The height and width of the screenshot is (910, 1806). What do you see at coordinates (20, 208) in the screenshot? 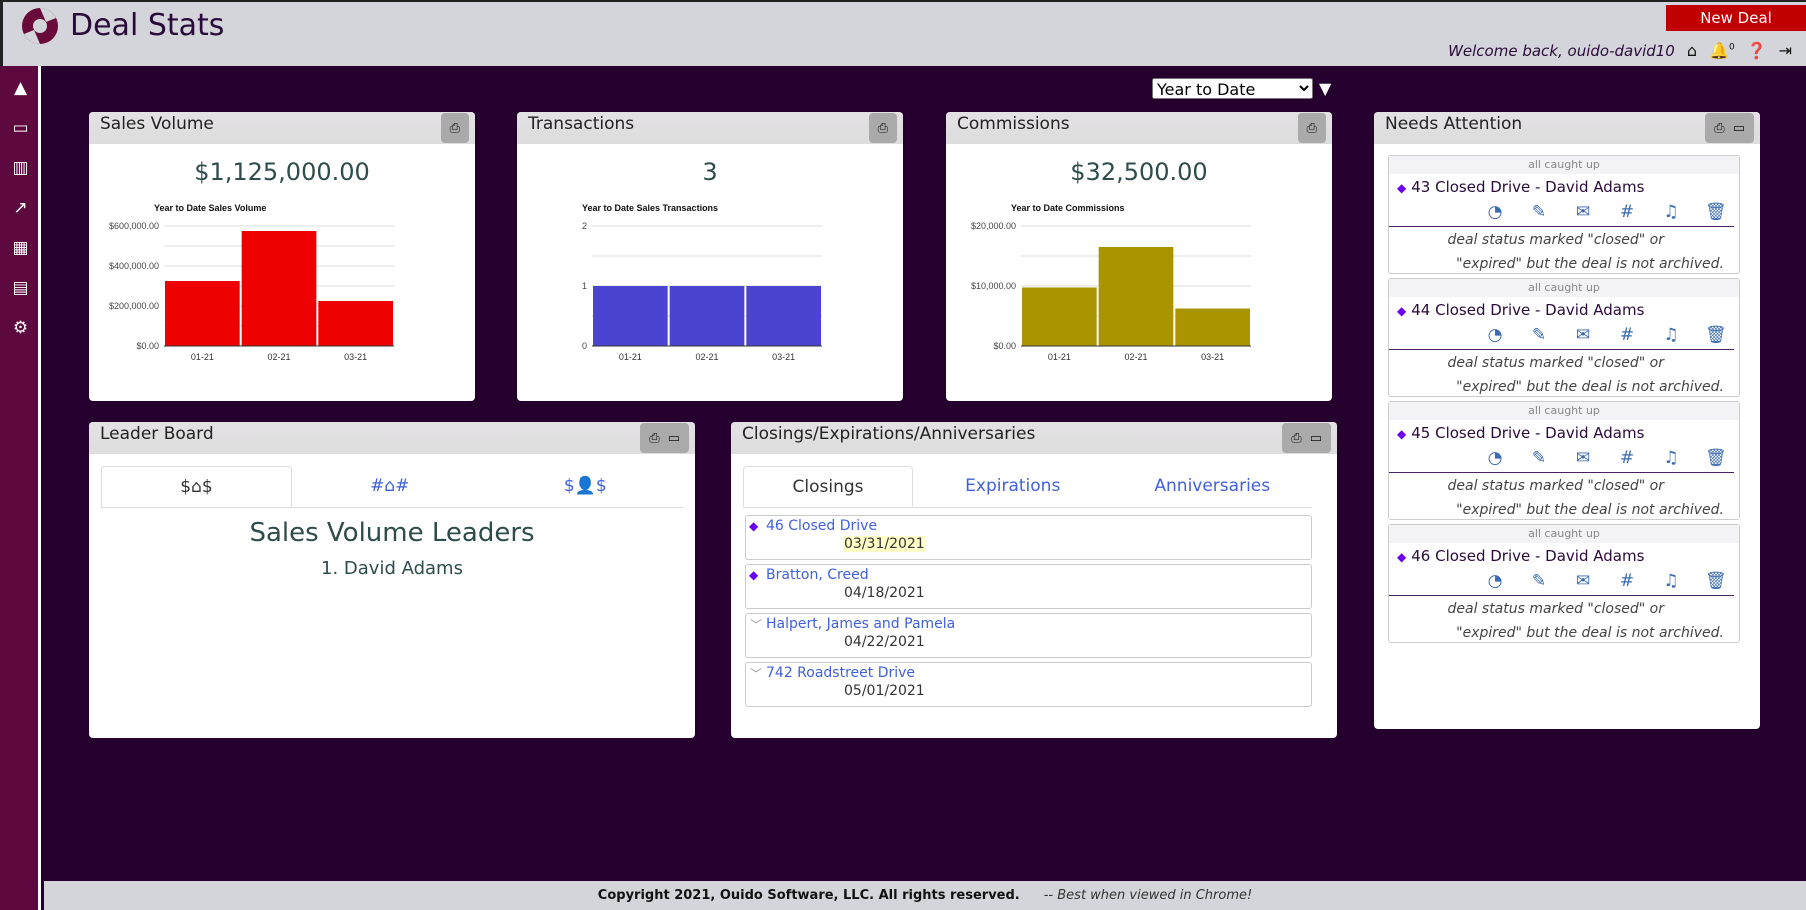
I see `chart-line-icon: ↗` at bounding box center [20, 208].